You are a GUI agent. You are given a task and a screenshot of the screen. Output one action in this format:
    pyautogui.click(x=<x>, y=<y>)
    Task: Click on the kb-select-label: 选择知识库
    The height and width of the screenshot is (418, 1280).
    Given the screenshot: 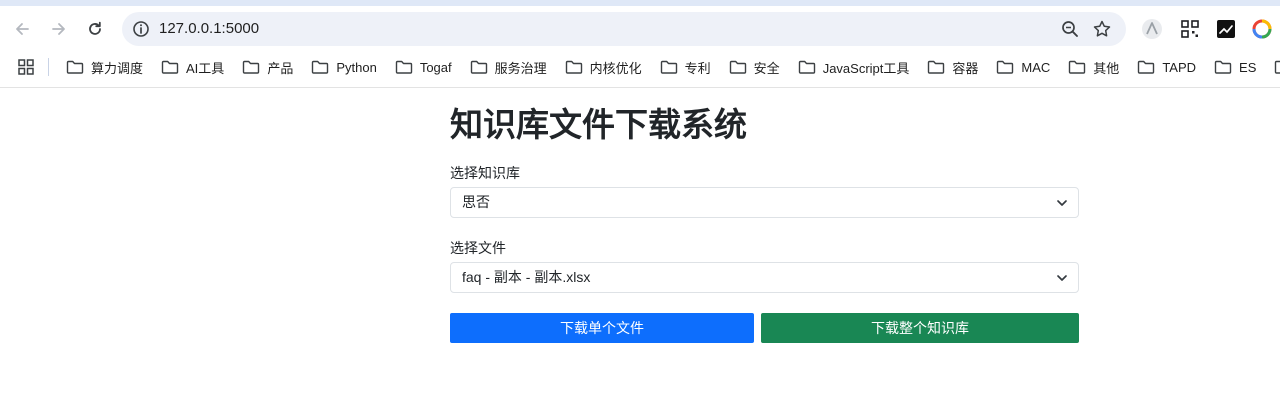 What is the action you would take?
    pyautogui.click(x=485, y=173)
    